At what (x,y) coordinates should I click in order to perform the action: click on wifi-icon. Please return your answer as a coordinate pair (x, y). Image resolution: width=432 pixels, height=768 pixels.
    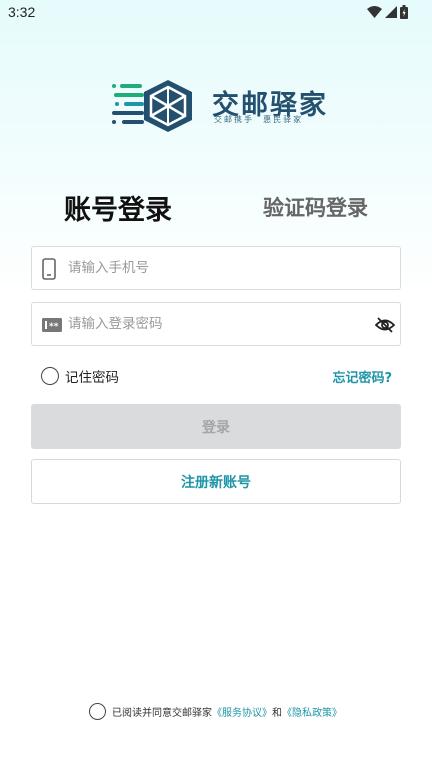
    Looking at the image, I should click on (374, 12).